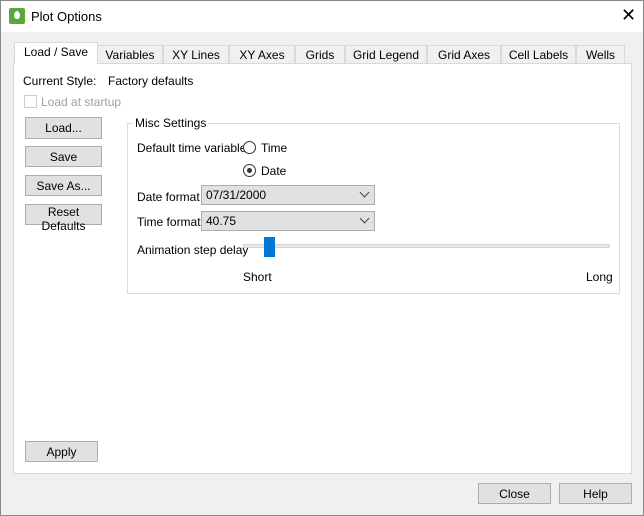 The image size is (644, 516). What do you see at coordinates (257, 277) in the screenshot?
I see `short-label: Short` at bounding box center [257, 277].